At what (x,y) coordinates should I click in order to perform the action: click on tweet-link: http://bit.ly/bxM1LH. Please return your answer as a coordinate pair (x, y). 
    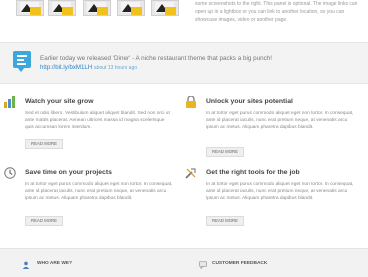
    Looking at the image, I should click on (66, 67).